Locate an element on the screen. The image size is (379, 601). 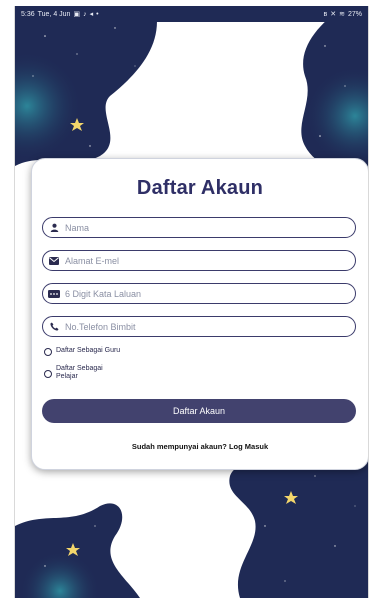
signal-icon: ≋ is located at coordinates (342, 14).